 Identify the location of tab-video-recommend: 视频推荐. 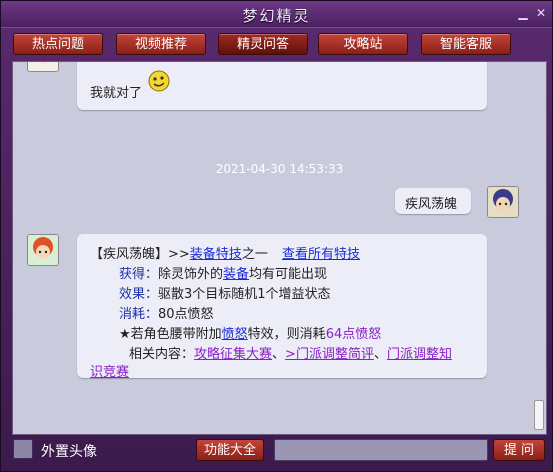
(161, 44).